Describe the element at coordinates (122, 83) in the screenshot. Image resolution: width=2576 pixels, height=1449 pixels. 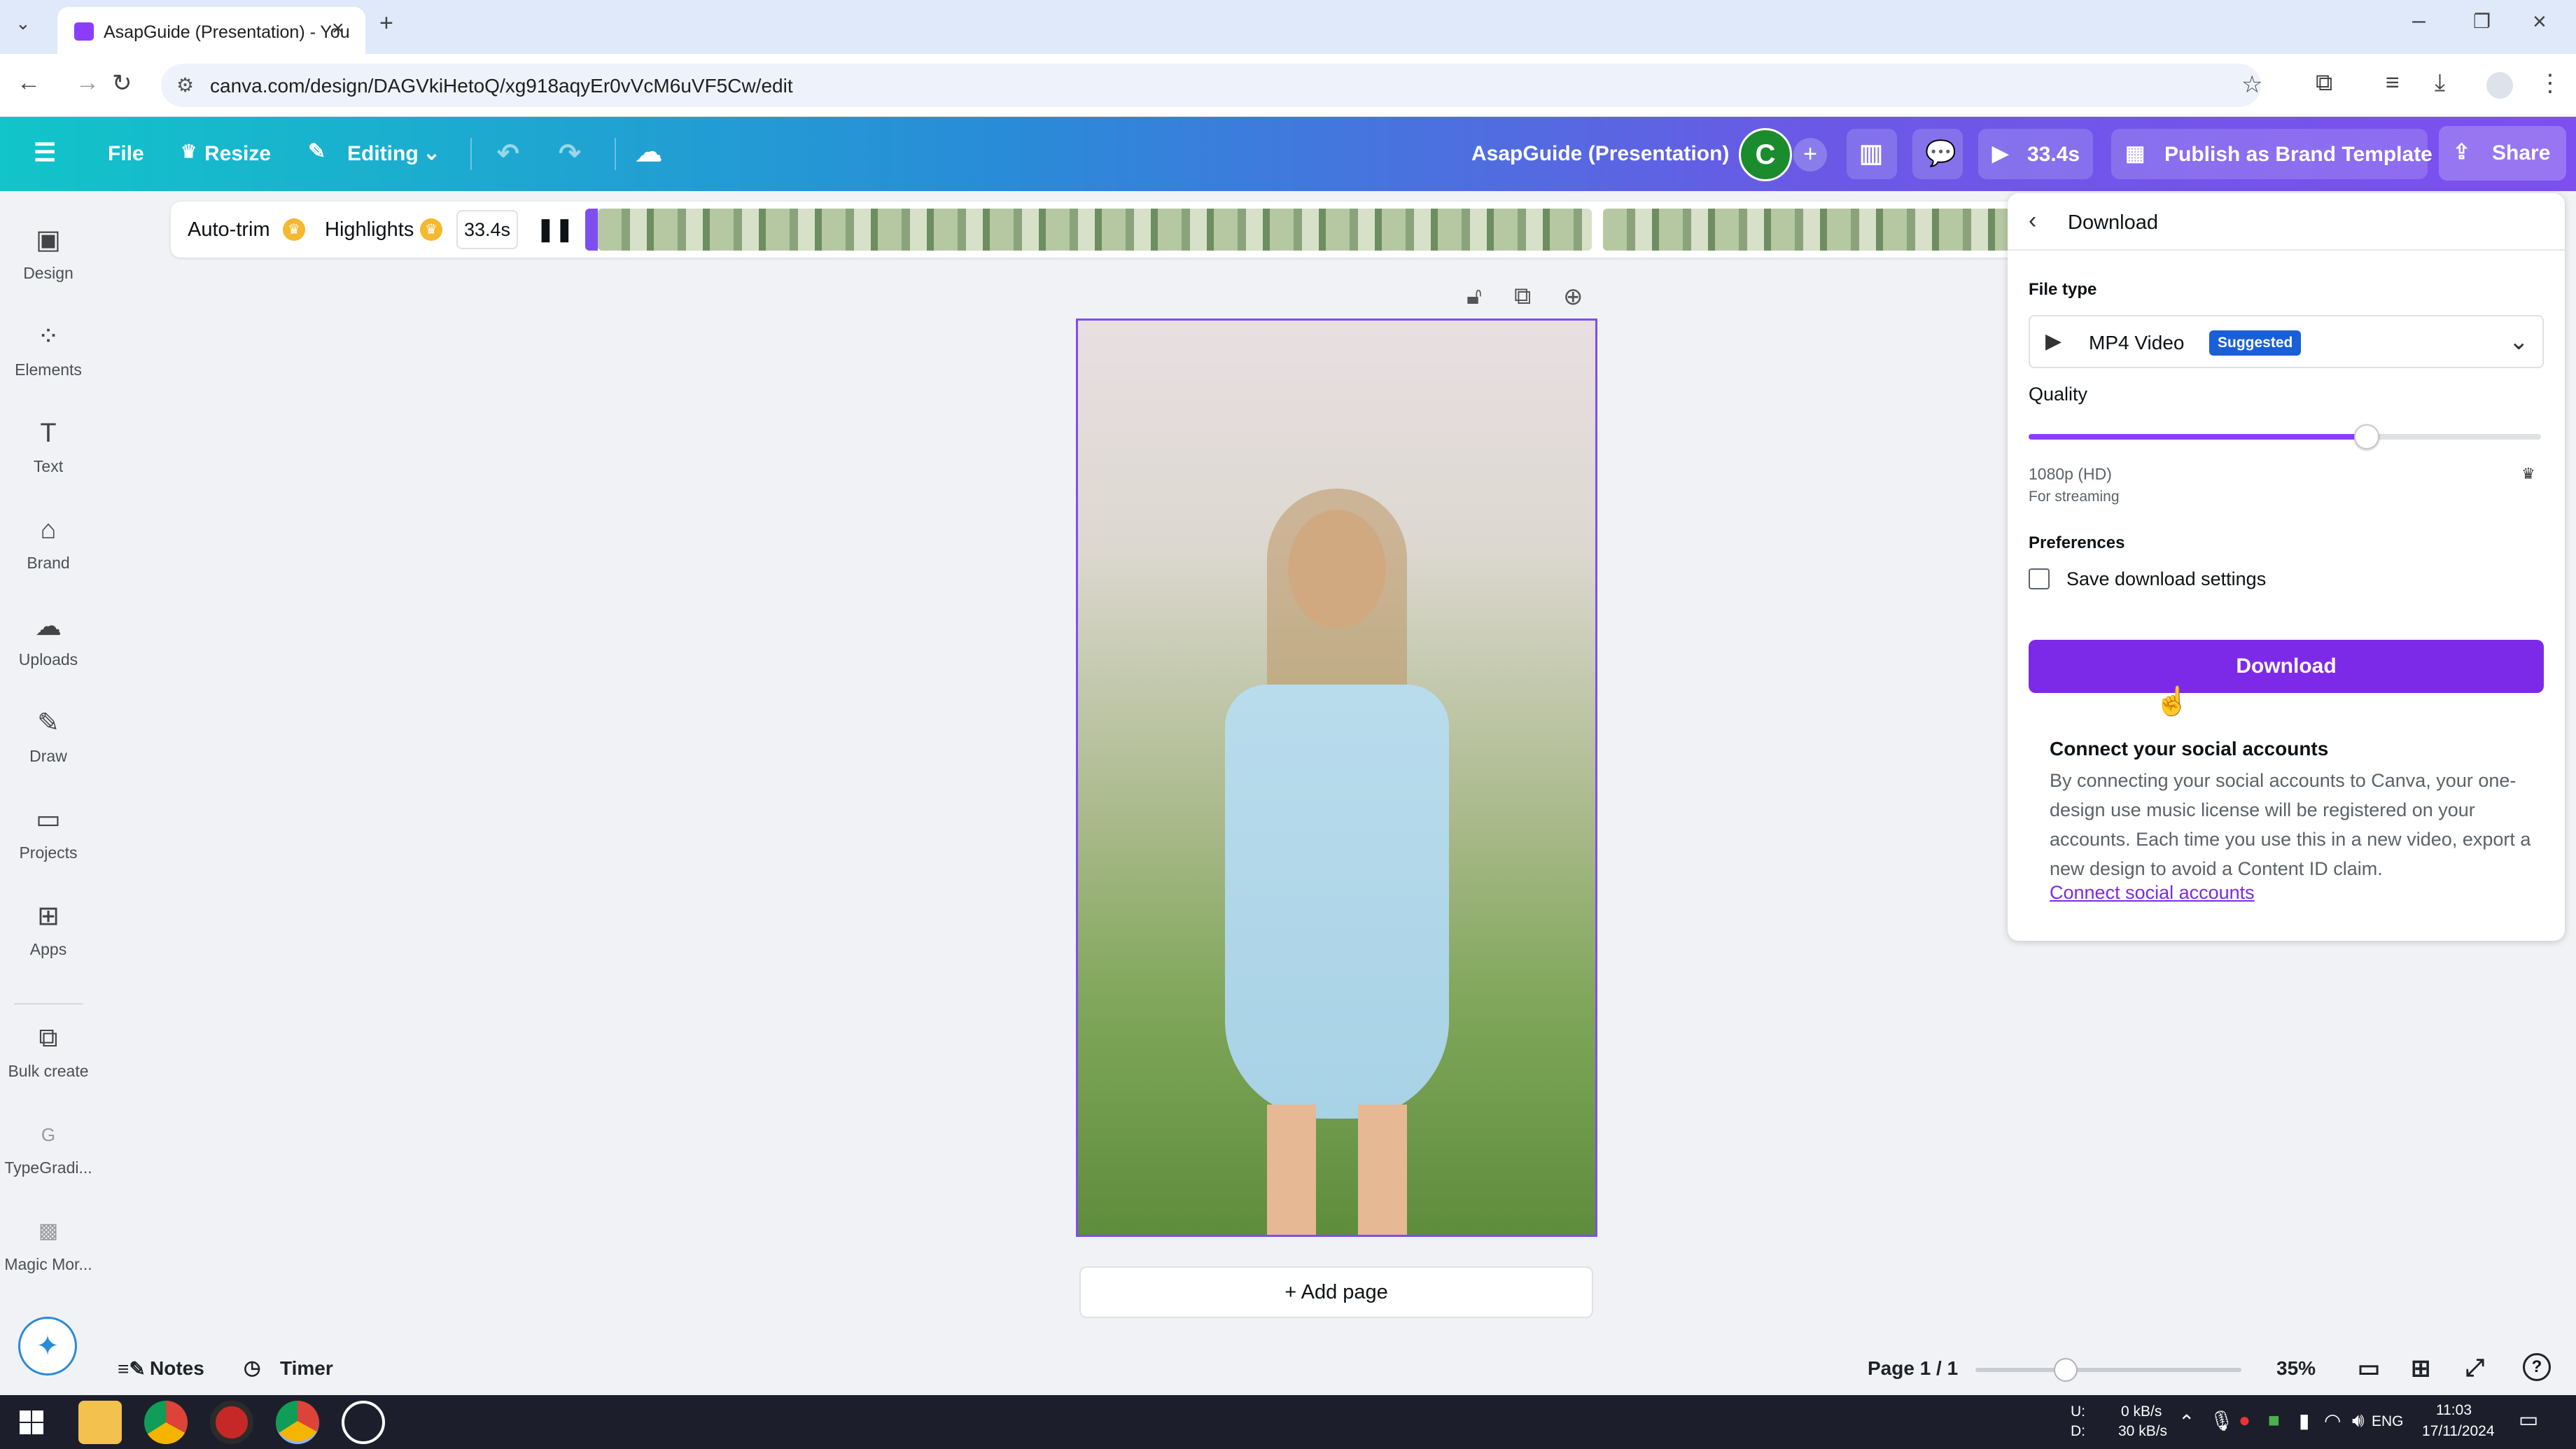
I see `reload-icon: ↻` at that location.